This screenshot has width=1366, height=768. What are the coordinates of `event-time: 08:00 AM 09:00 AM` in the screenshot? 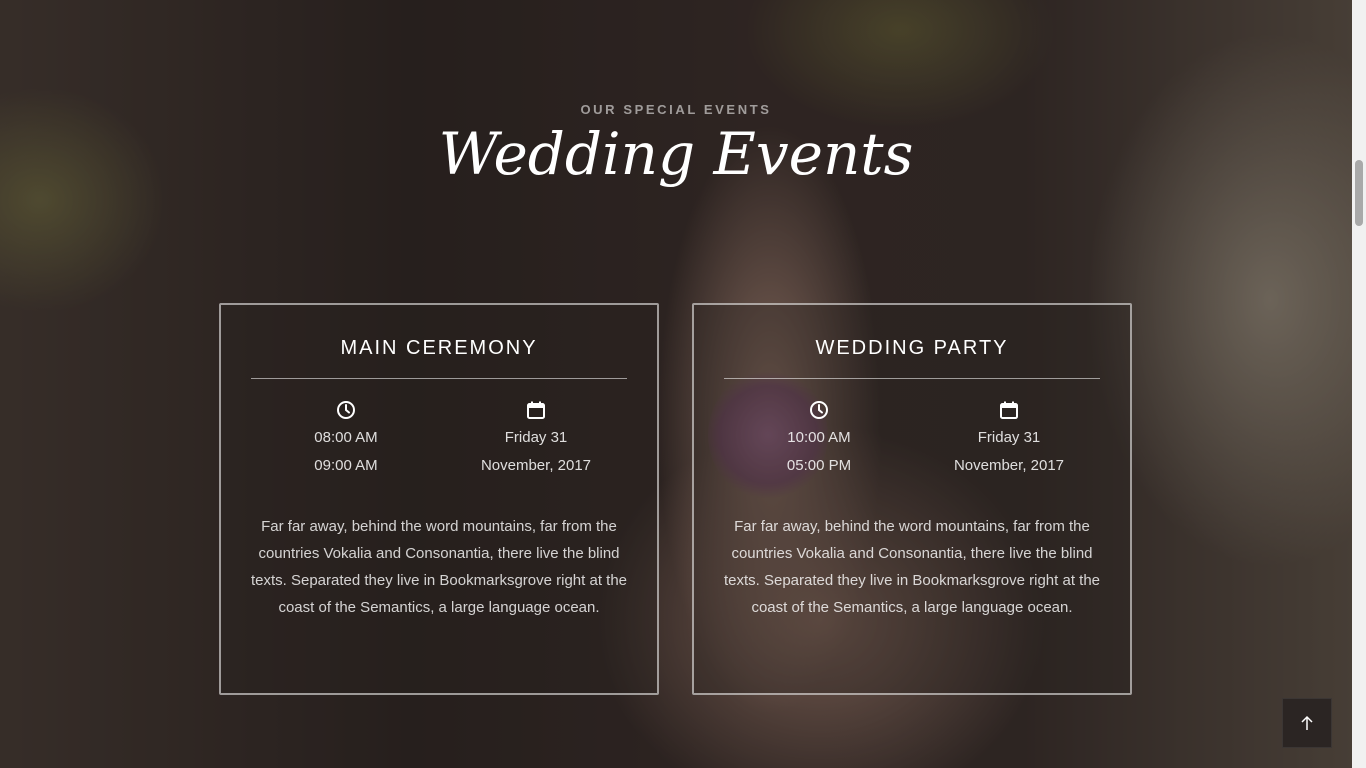 It's located at (346, 440).